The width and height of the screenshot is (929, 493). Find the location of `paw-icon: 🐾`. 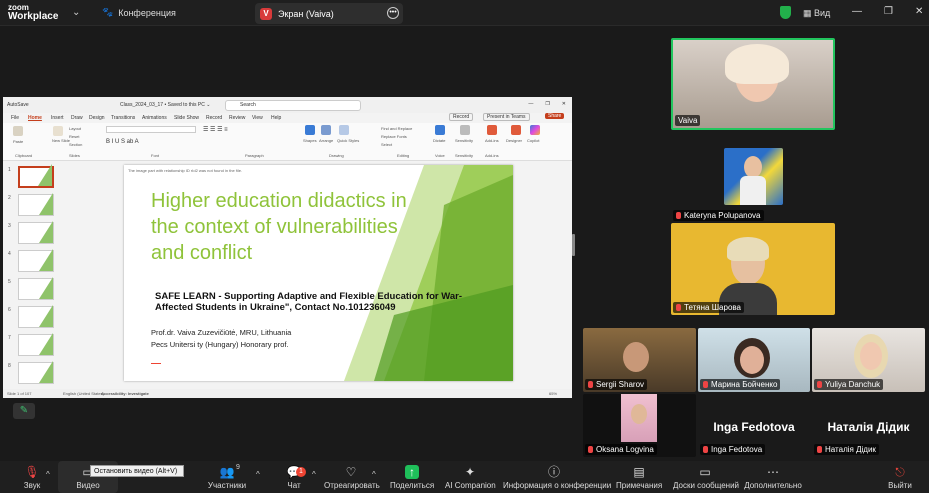

paw-icon: 🐾 is located at coordinates (108, 12).